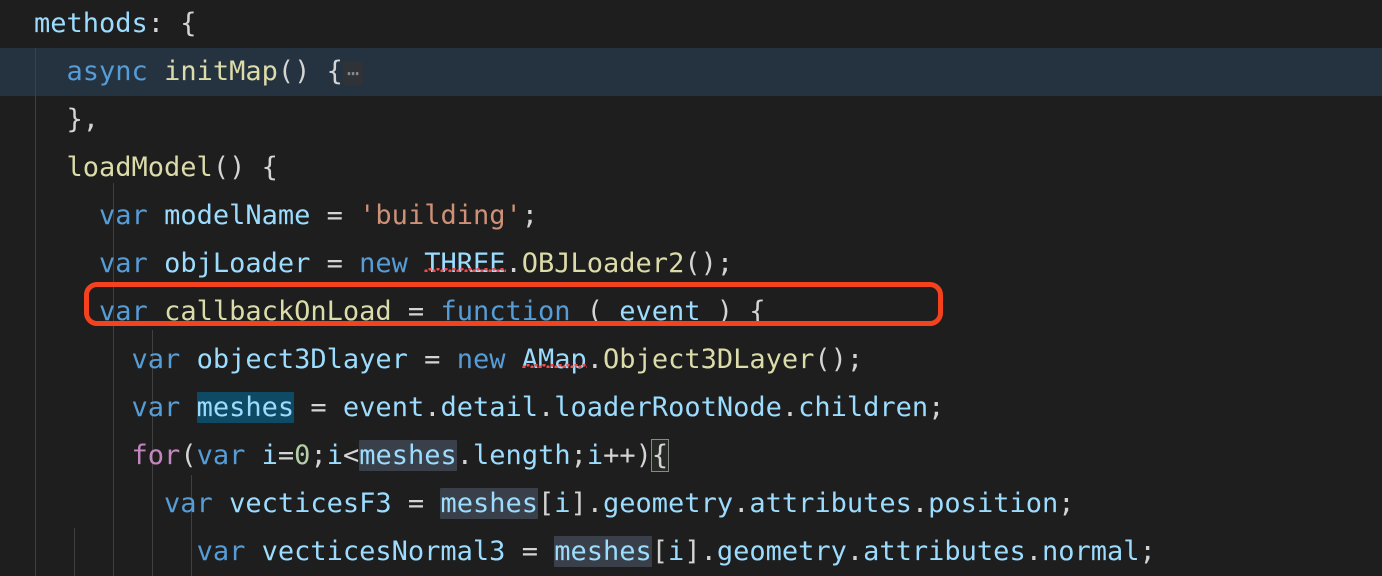 The width and height of the screenshot is (1382, 576). I want to click on code-token: initMap, so click(221, 71).